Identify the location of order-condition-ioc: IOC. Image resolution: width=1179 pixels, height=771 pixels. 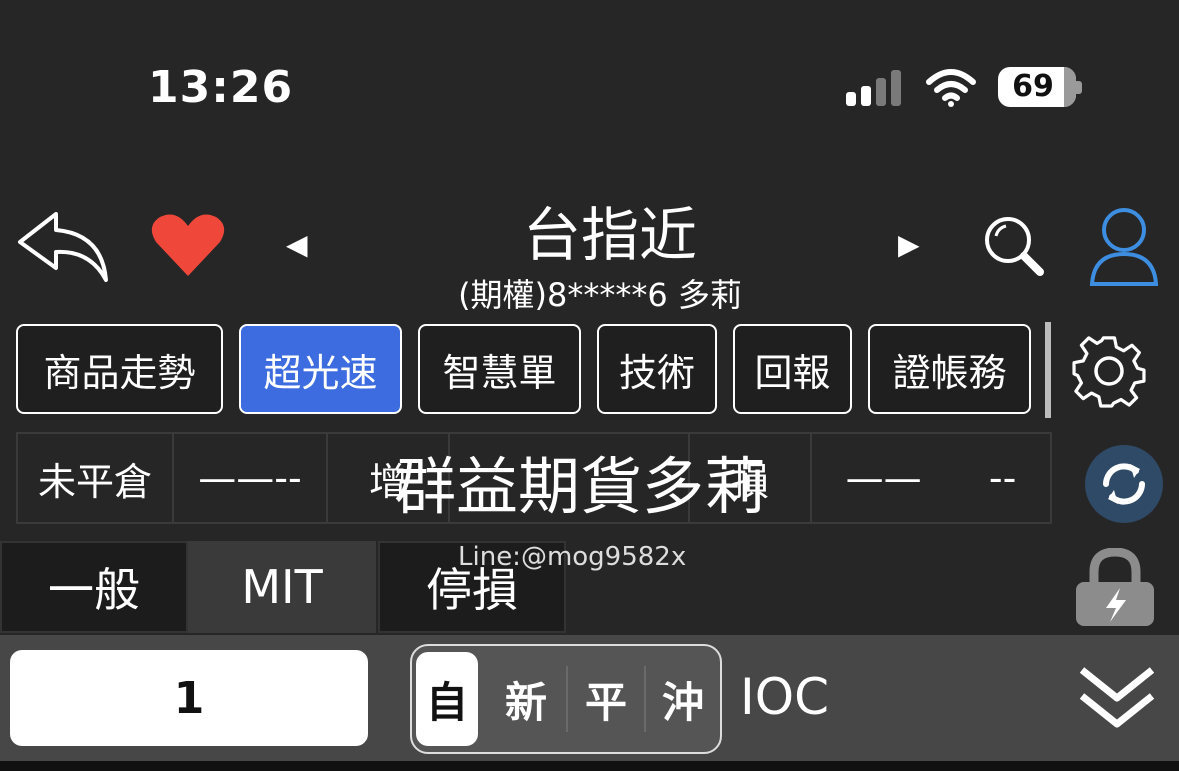
(784, 697).